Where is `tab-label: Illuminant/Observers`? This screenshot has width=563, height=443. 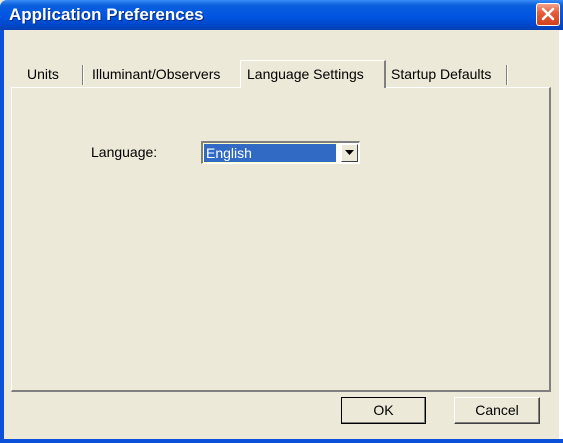
tab-label: Illuminant/Observers is located at coordinates (156, 74).